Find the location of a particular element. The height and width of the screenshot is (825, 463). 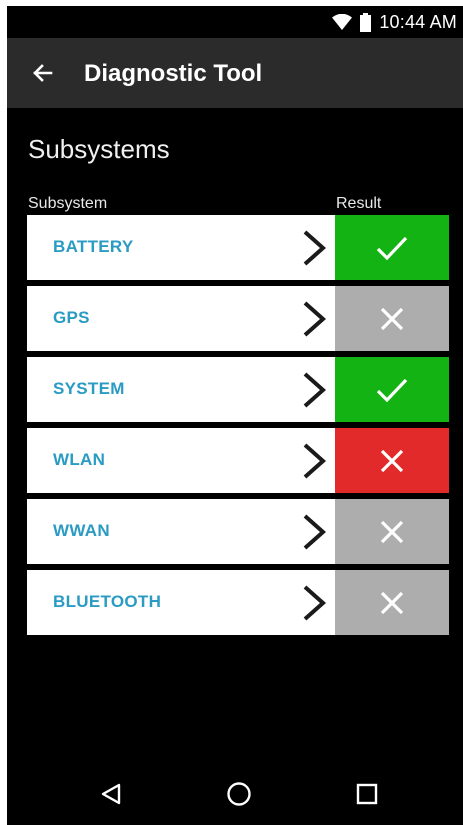

subsystem-row-bluetooth: BLUETOOTH is located at coordinates (238, 602).